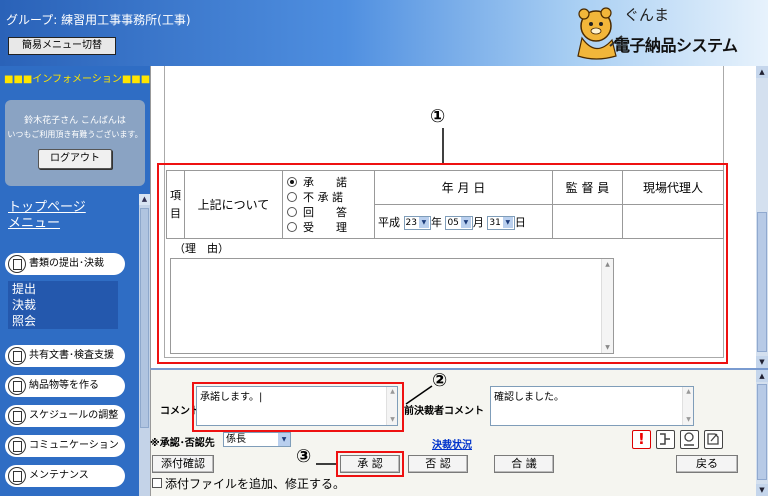 This screenshot has width=768, height=496. Describe the element at coordinates (59, 475) in the screenshot. I see `nav-label: メンテナンス` at that location.